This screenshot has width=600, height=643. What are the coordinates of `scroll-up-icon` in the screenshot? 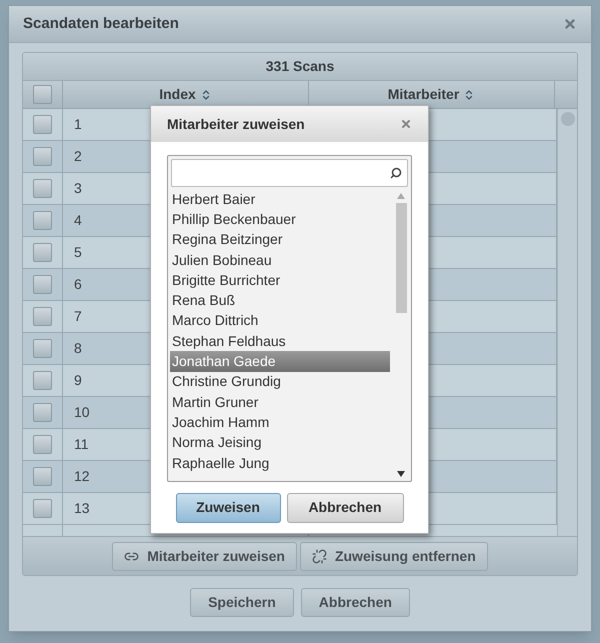 It's located at (401, 196).